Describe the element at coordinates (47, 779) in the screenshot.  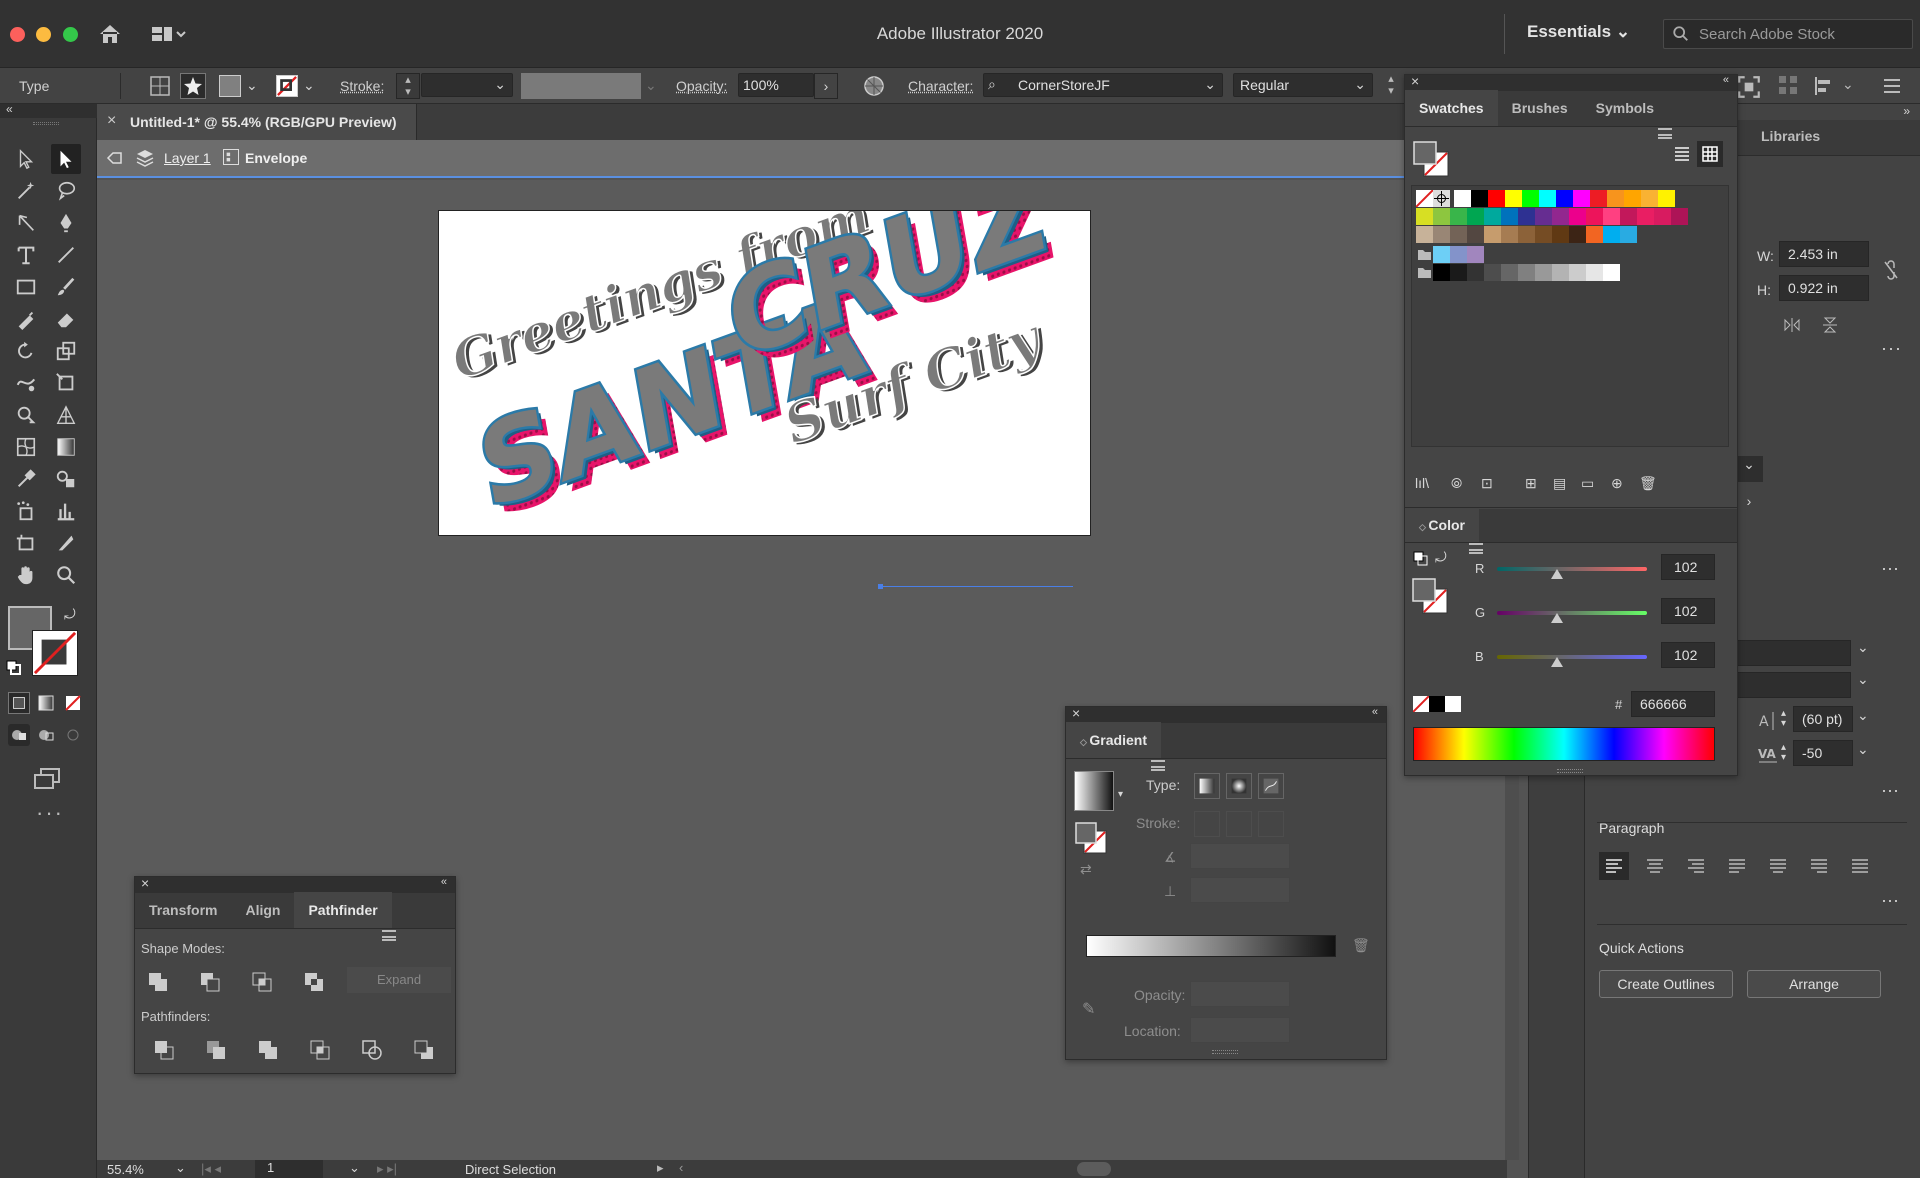
I see `screen-mode-icon` at that location.